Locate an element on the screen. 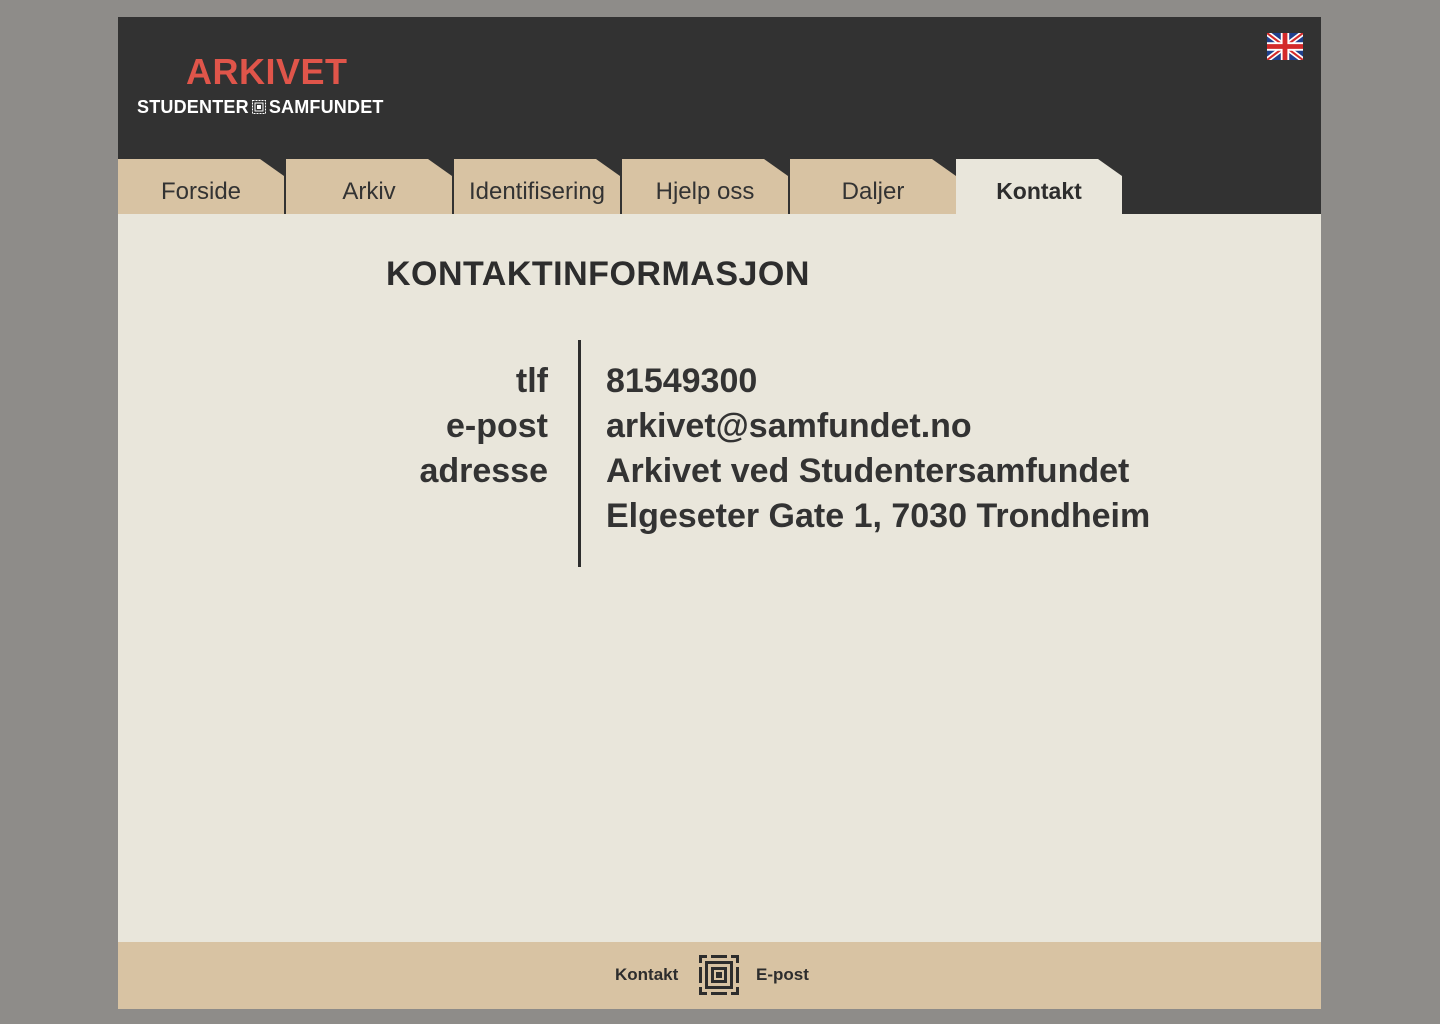 The height and width of the screenshot is (1024, 1440). site-footer: Kontakt E-post is located at coordinates (719, 975).